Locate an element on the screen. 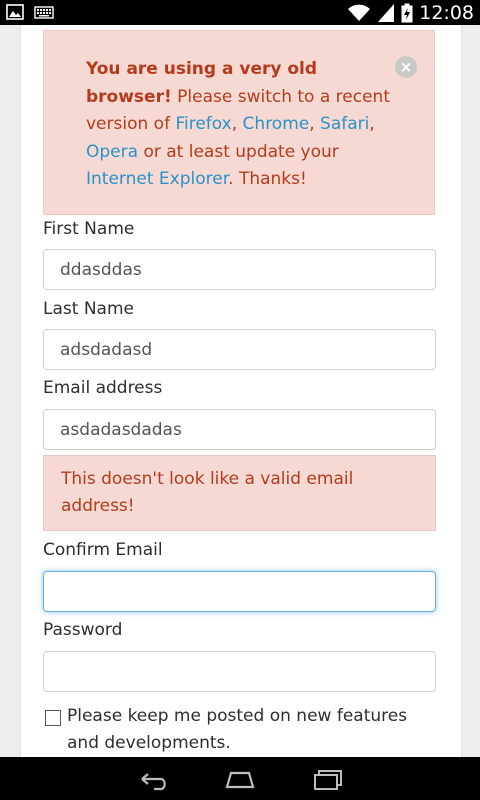  last-name-input is located at coordinates (239, 349).